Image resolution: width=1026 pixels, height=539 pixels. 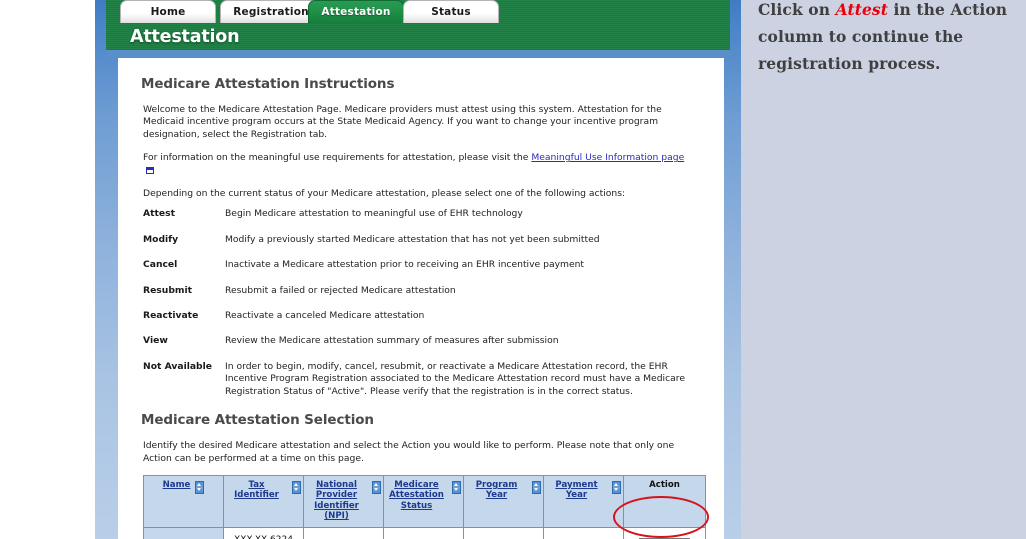 What do you see at coordinates (178, 366) in the screenshot?
I see `definition-term: Not Available` at bounding box center [178, 366].